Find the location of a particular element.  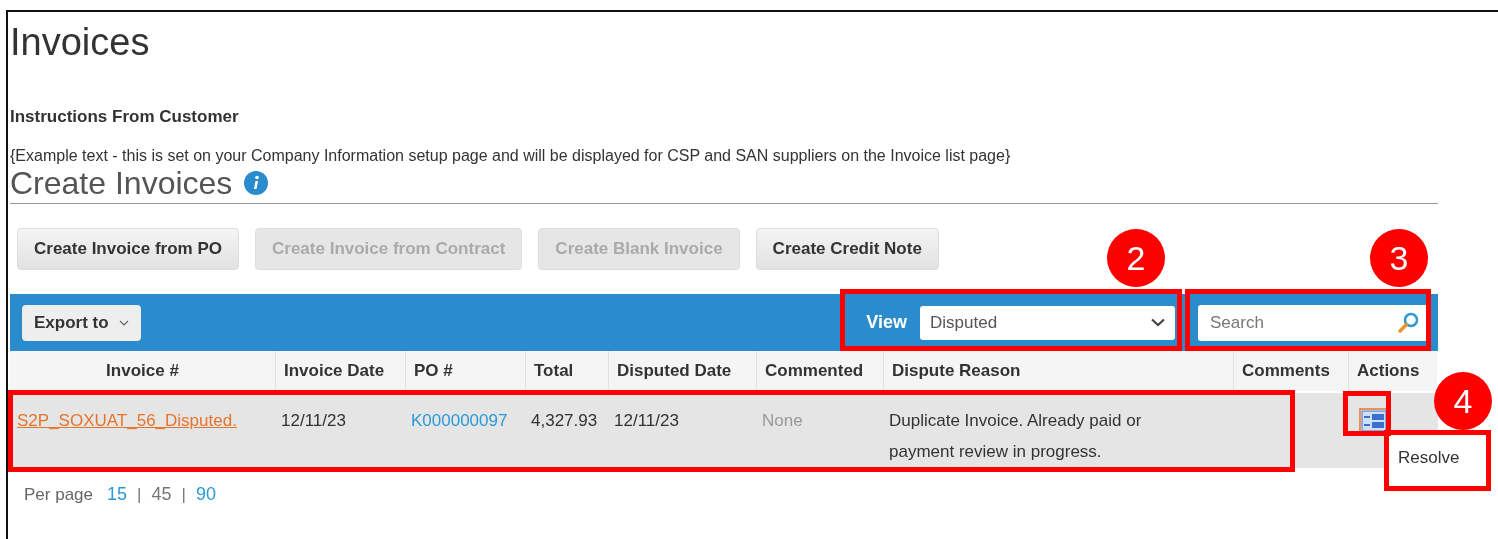

column-header: Comments is located at coordinates (1290, 371).